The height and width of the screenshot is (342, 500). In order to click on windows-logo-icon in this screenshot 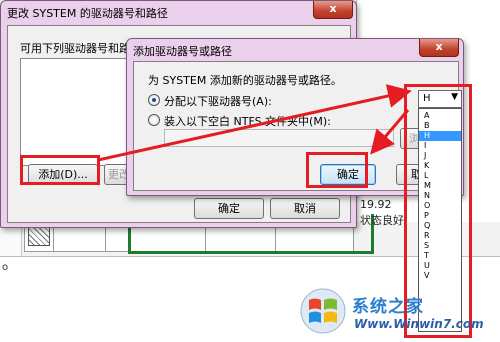, I will do `click(323, 311)`.